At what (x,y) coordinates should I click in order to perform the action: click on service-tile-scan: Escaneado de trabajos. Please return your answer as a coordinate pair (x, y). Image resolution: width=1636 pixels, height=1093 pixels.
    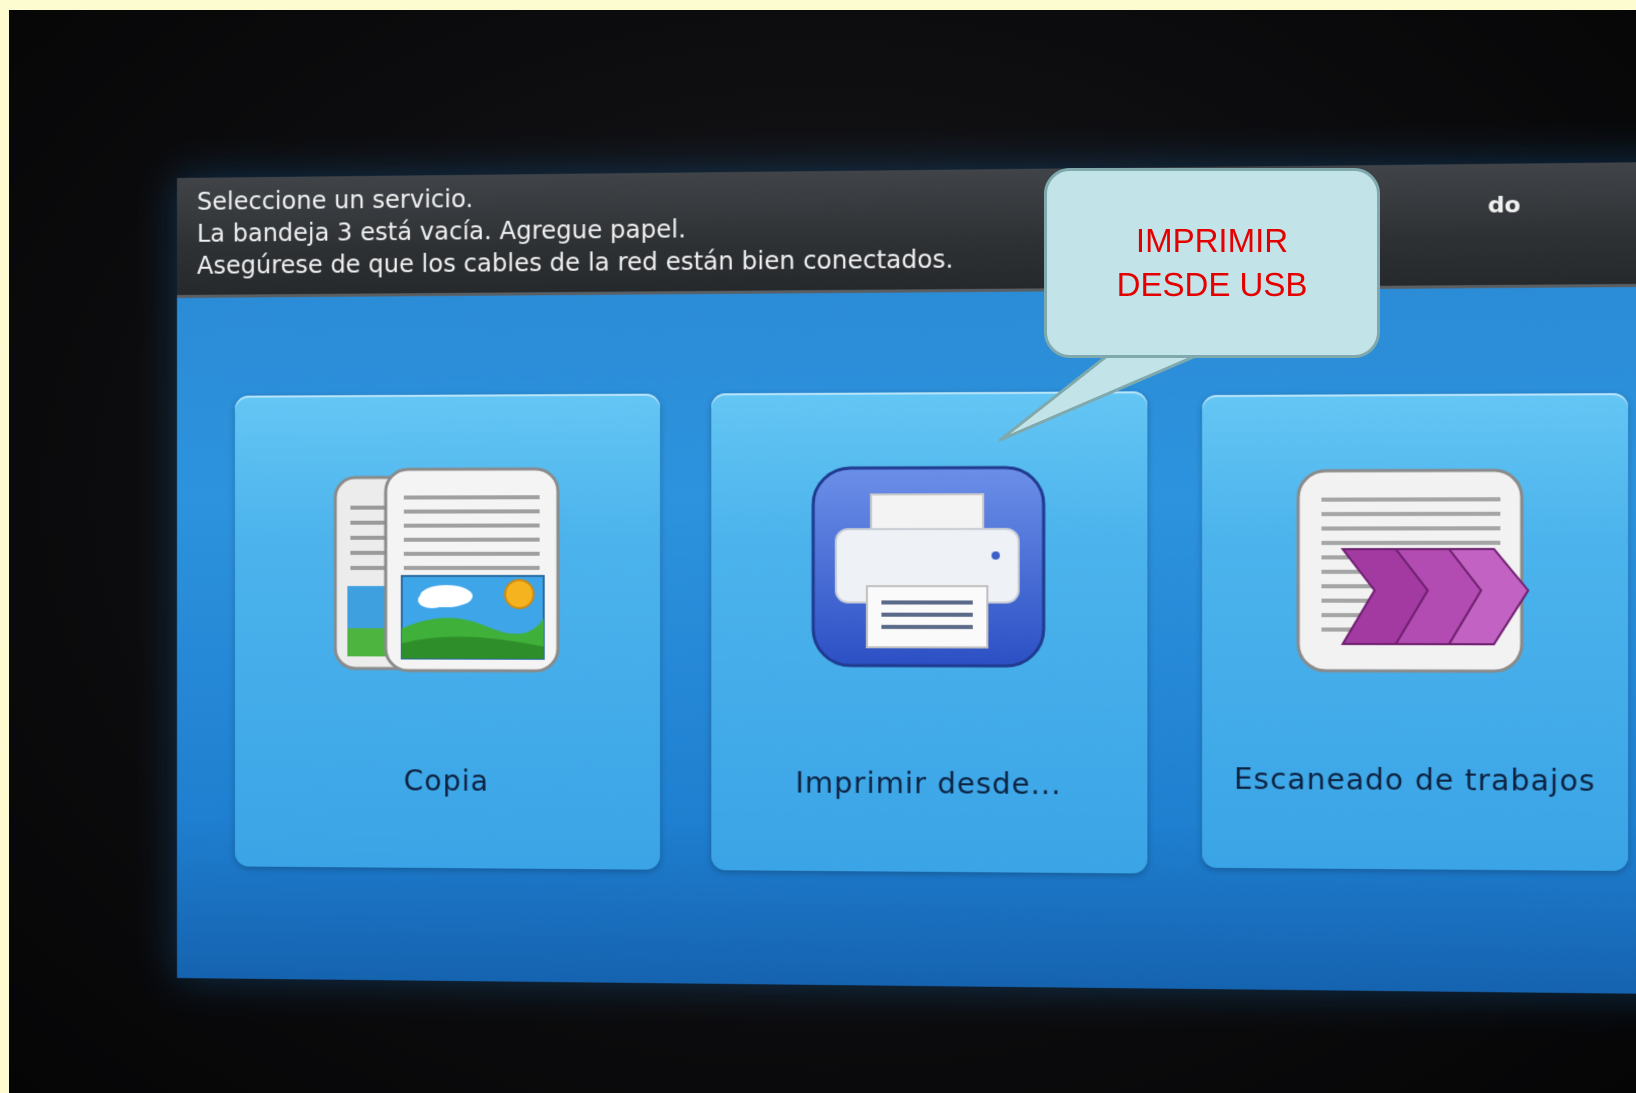
    Looking at the image, I should click on (1415, 632).